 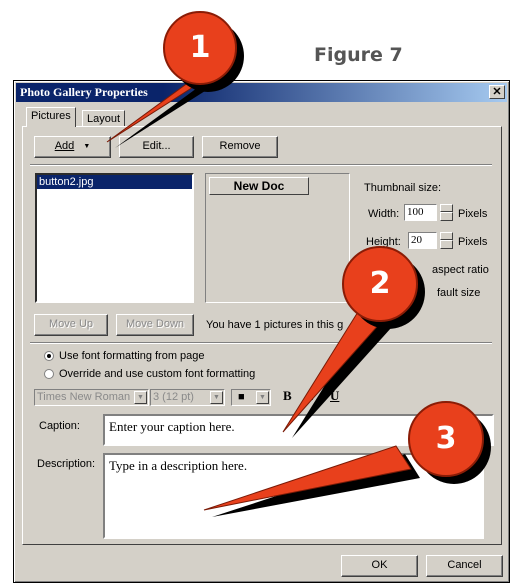 I want to click on callout-number-3: 3, so click(x=446, y=438).